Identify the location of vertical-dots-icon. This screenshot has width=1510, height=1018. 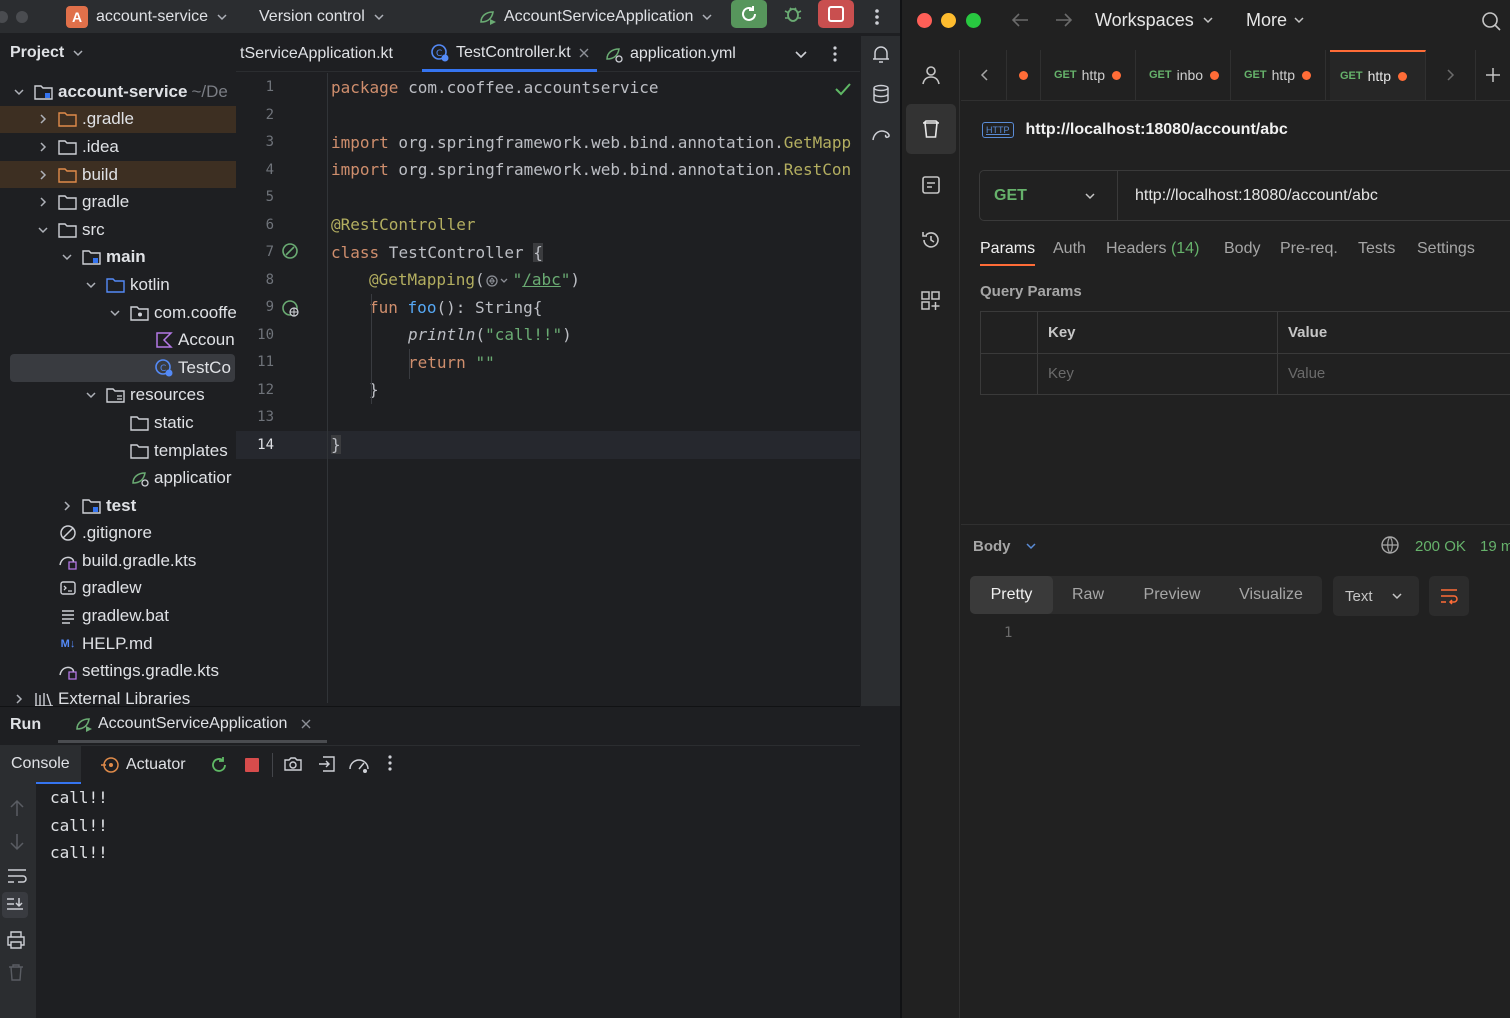
(390, 763).